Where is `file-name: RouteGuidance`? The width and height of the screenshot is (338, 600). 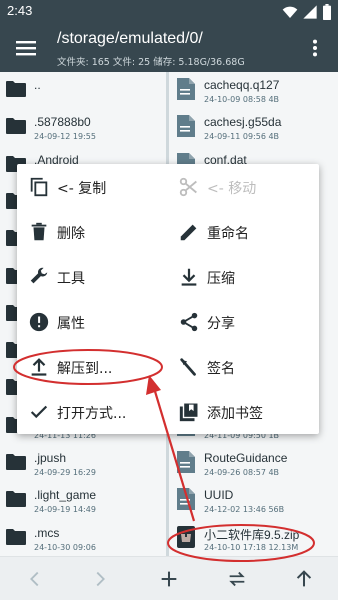 file-name: RouteGuidance is located at coordinates (246, 458).